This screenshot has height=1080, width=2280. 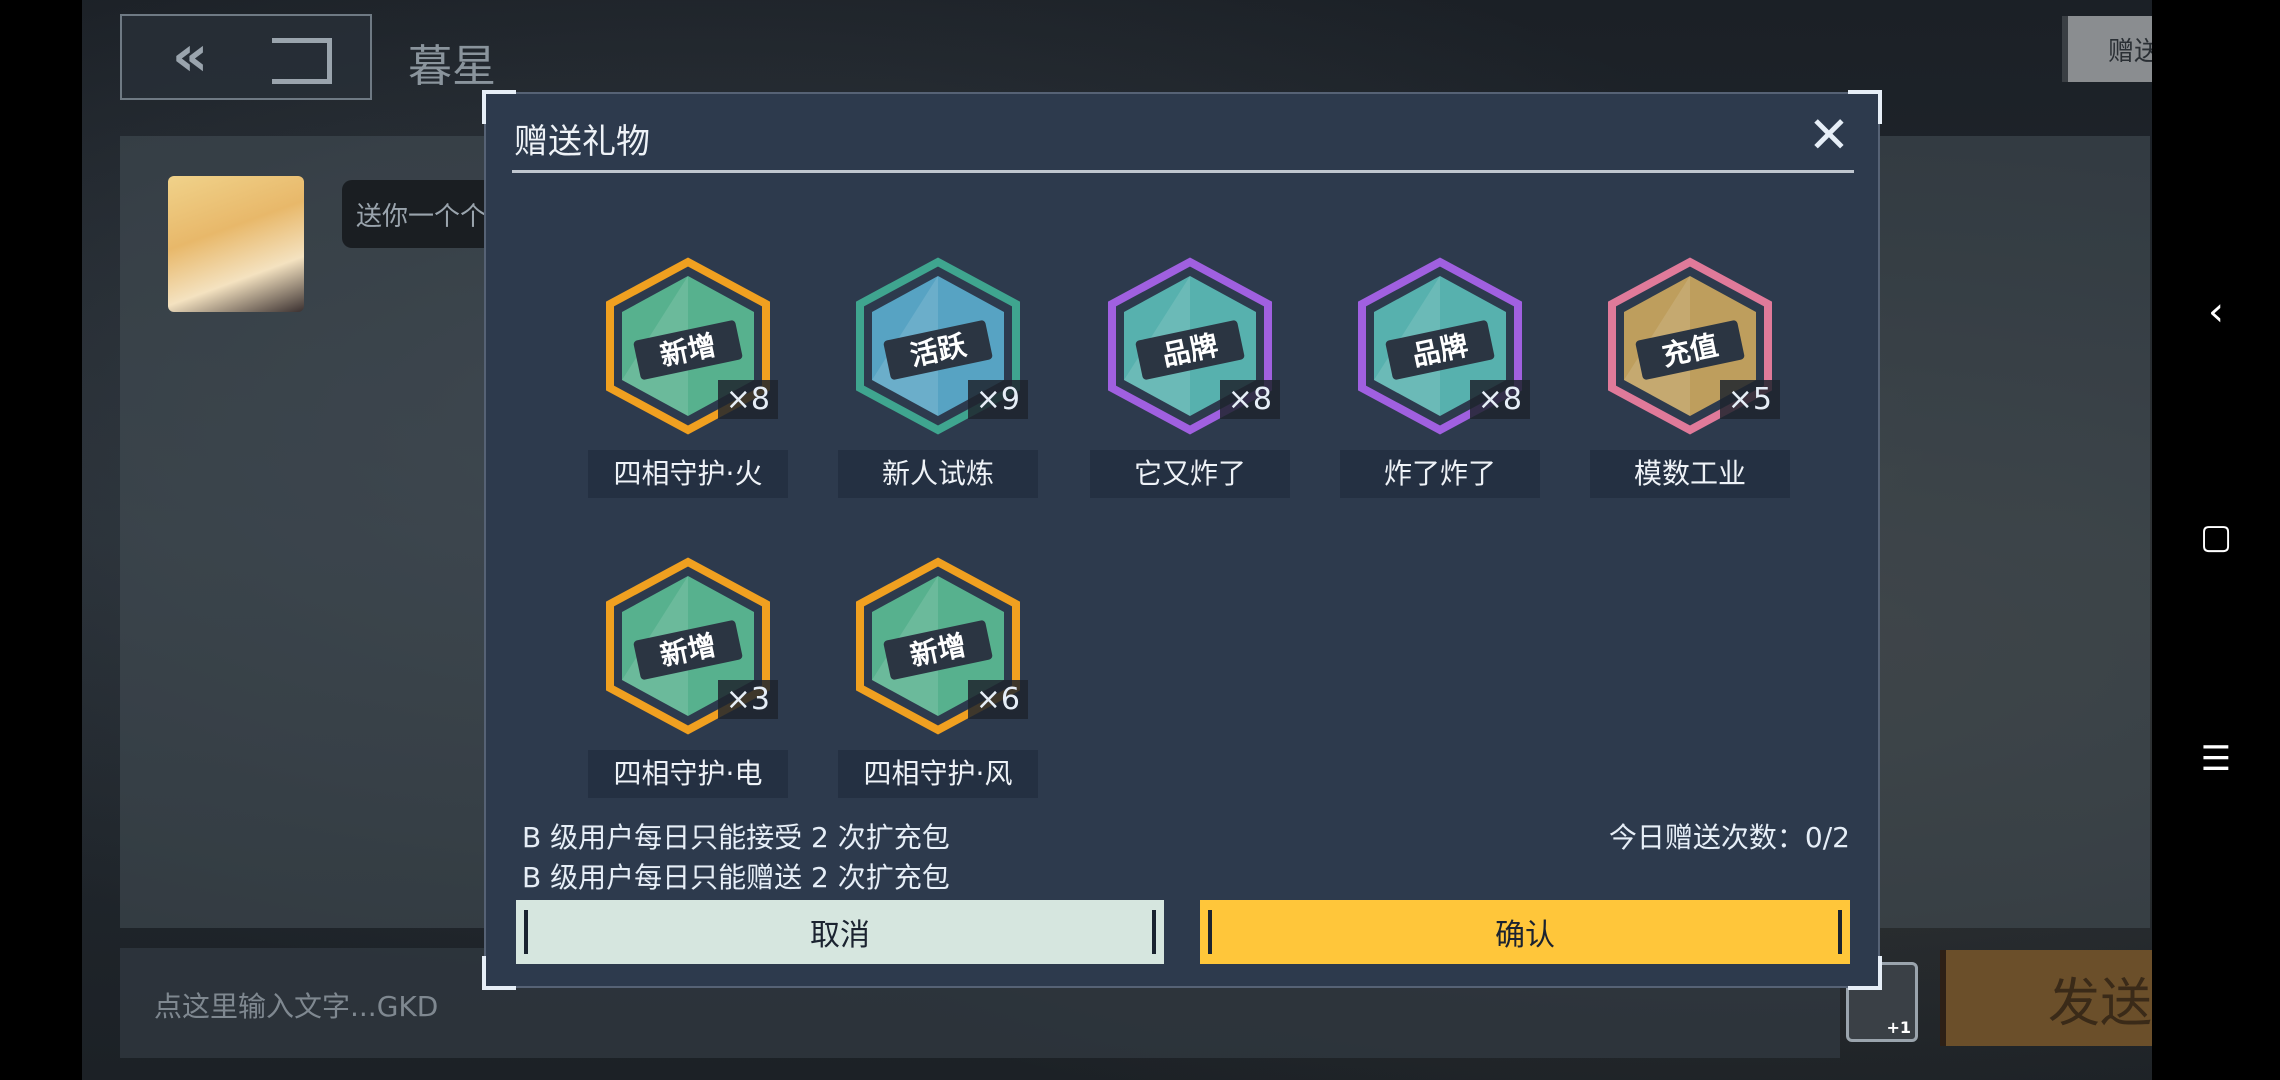 What do you see at coordinates (1898, 1027) in the screenshot?
I see `gamepad-badge: +1` at bounding box center [1898, 1027].